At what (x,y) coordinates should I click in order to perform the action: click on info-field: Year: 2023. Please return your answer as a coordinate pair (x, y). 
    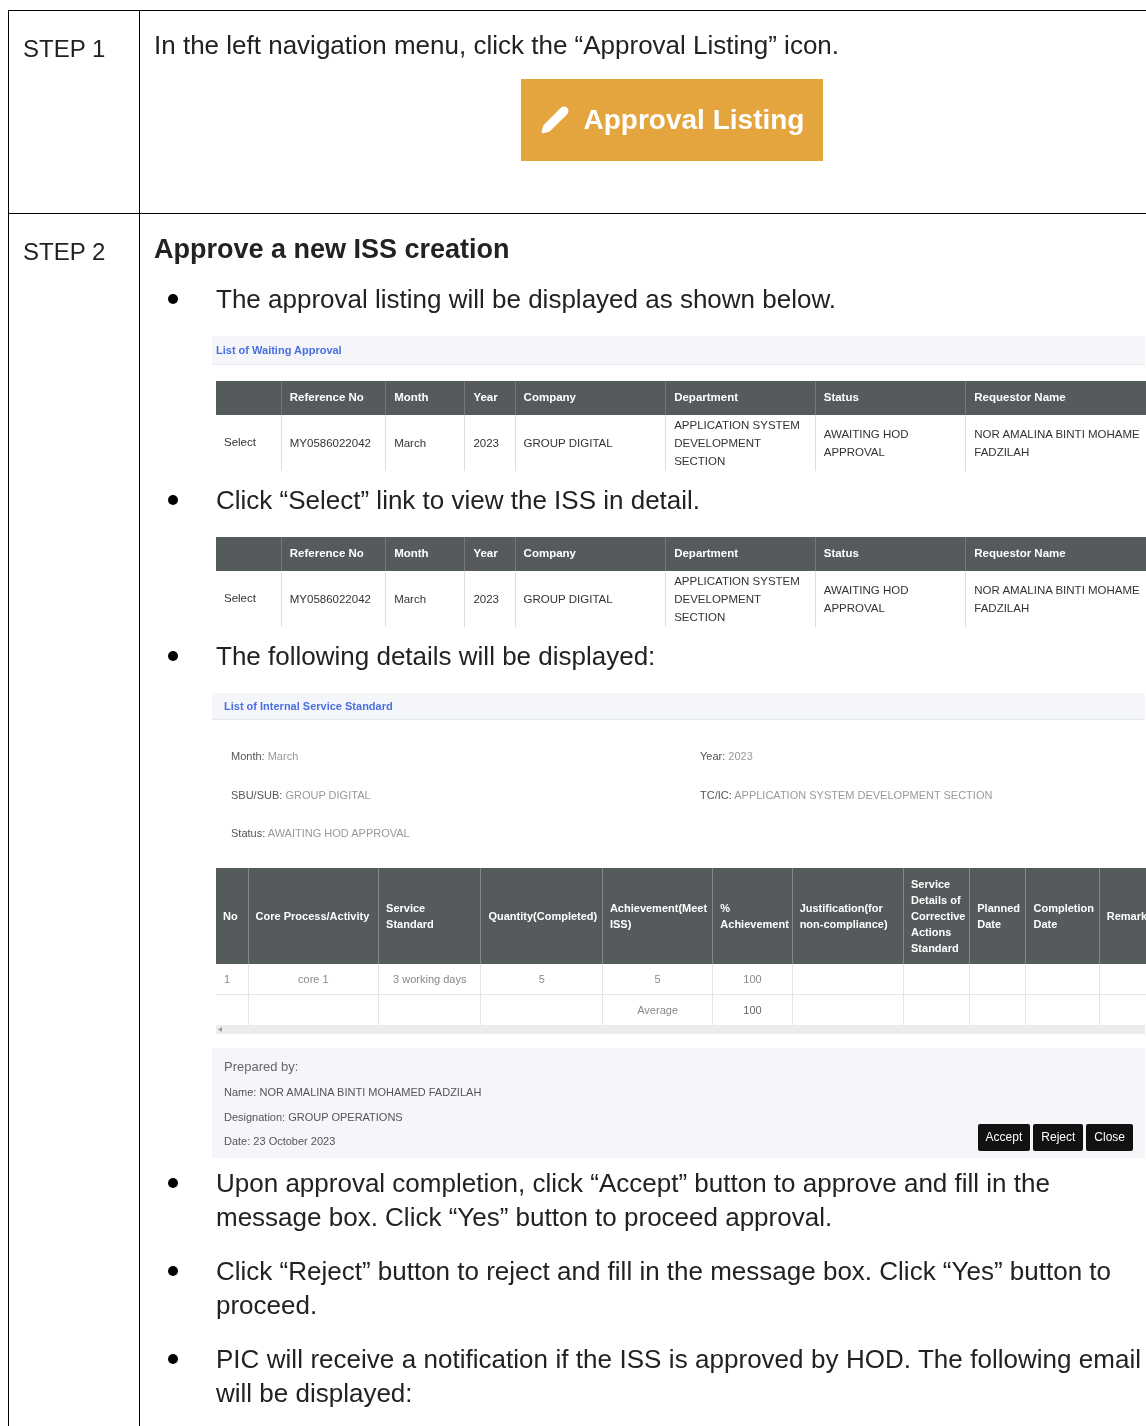
    Looking at the image, I should click on (922, 756).